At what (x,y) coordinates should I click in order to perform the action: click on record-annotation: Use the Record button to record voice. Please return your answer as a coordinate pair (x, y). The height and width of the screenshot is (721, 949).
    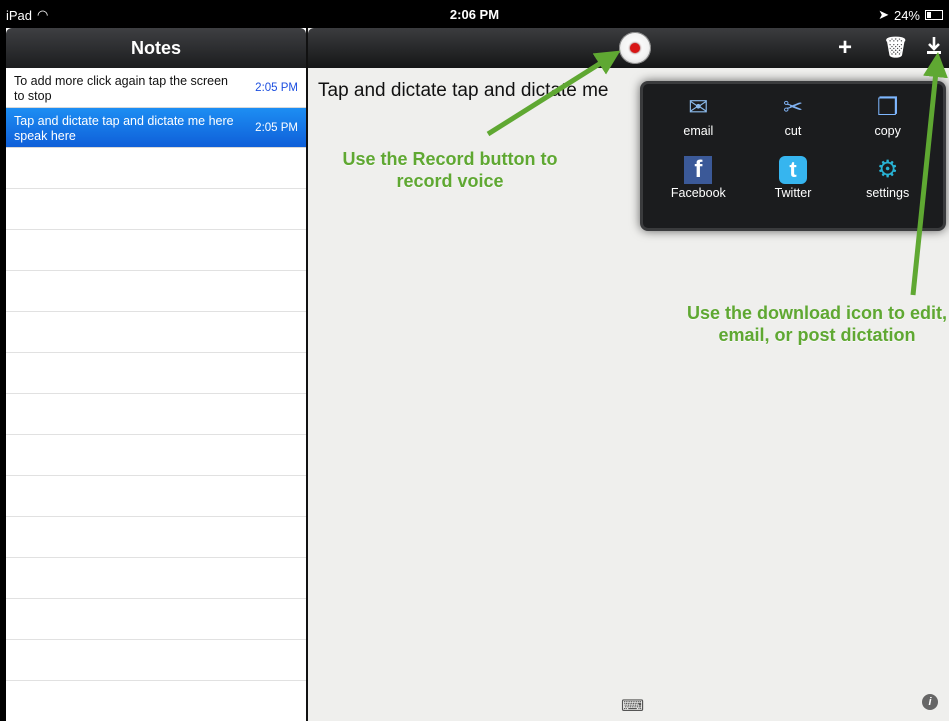
    Looking at the image, I should click on (450, 170).